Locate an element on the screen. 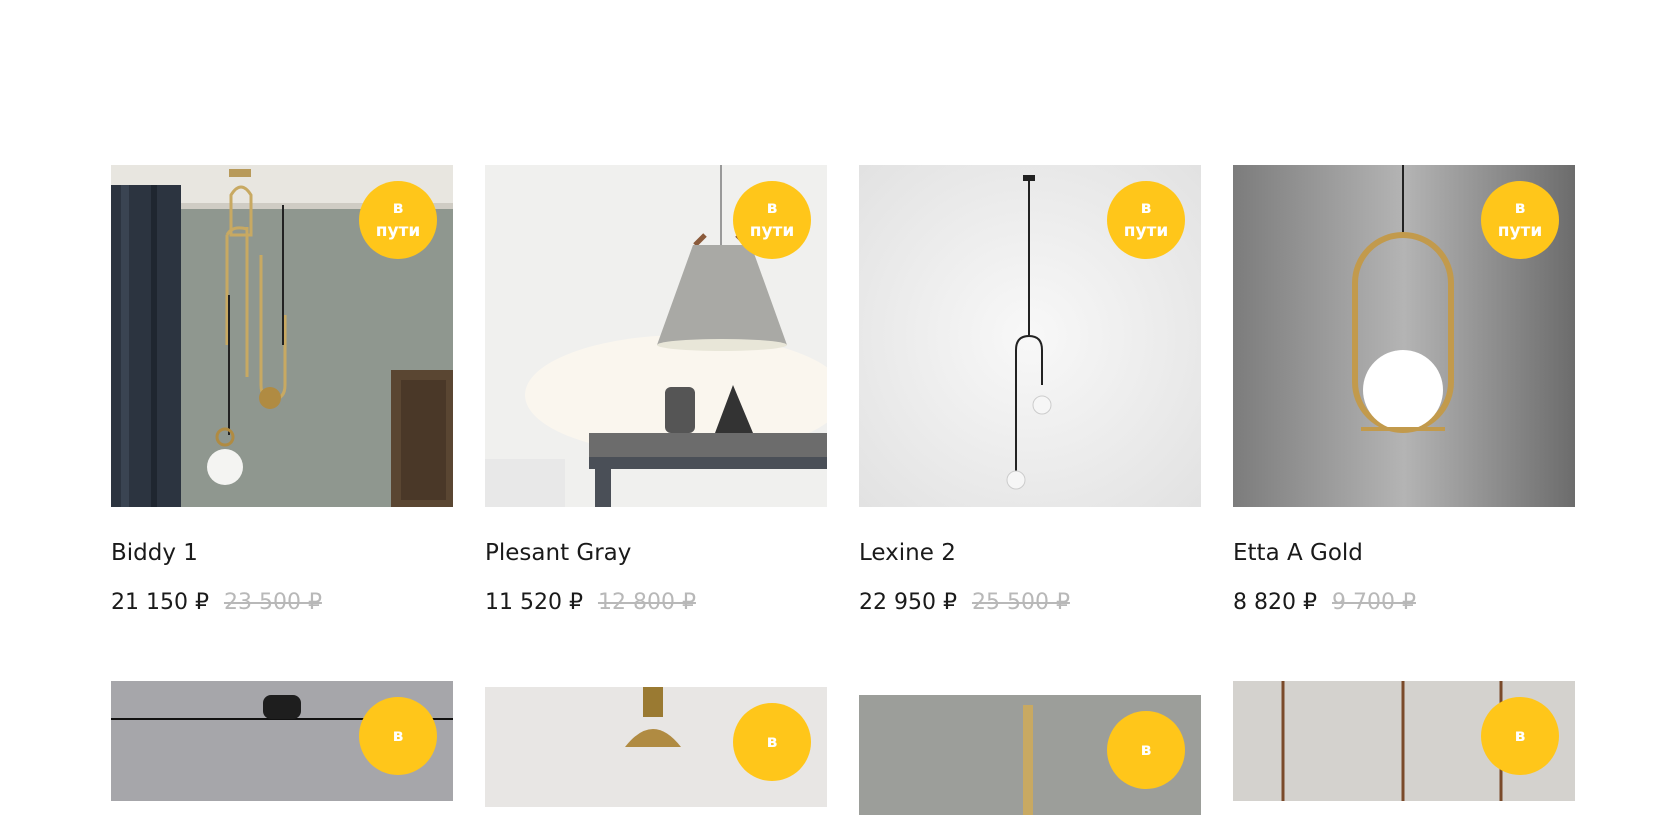  product-name: Plesant Gray is located at coordinates (656, 553).